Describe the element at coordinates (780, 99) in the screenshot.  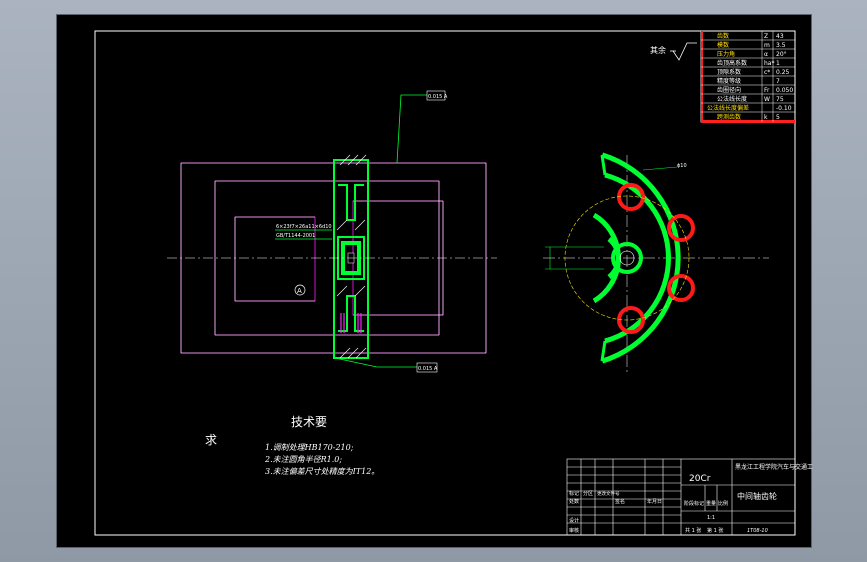
I see `param-val-7: 75` at that location.